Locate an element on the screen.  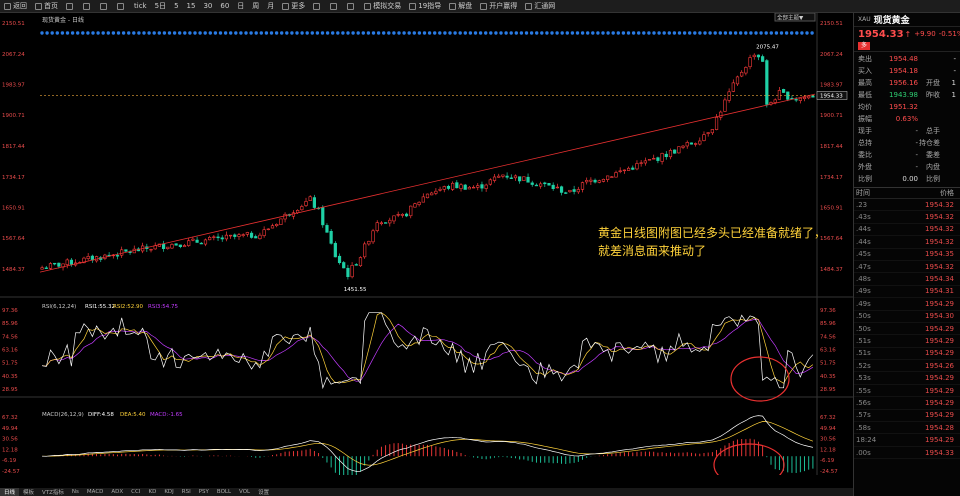
quote-field-value: - is located at coordinates (954, 59).